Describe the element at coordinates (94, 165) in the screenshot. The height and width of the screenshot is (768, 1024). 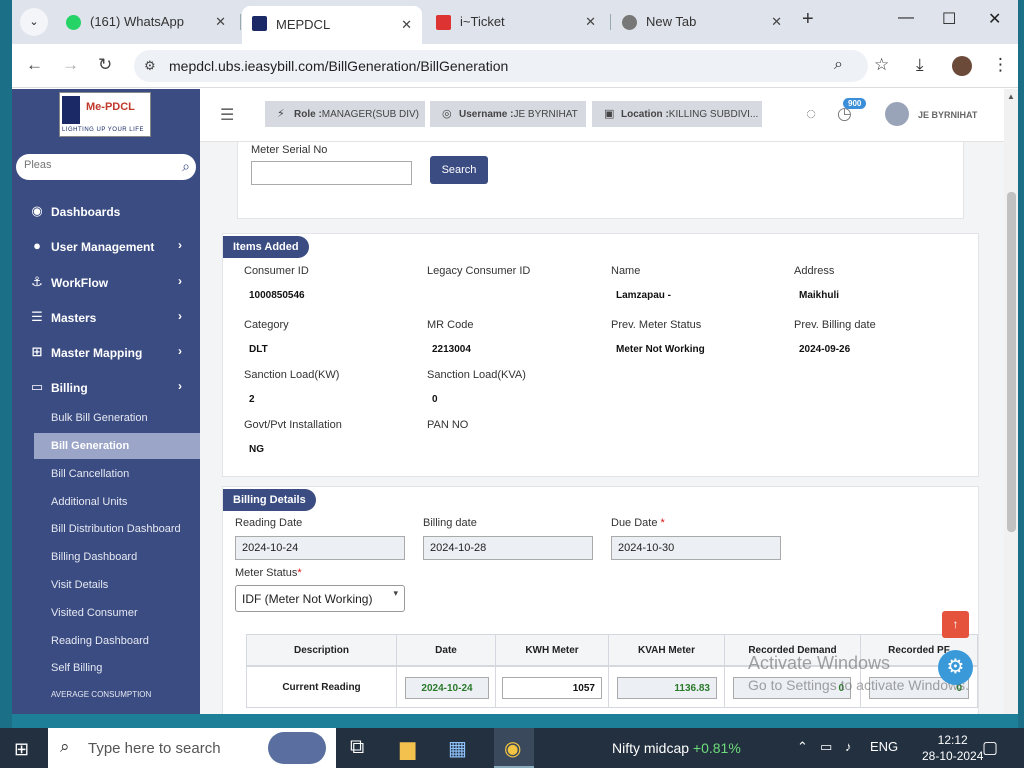
I see `sidebar-search-input` at that location.